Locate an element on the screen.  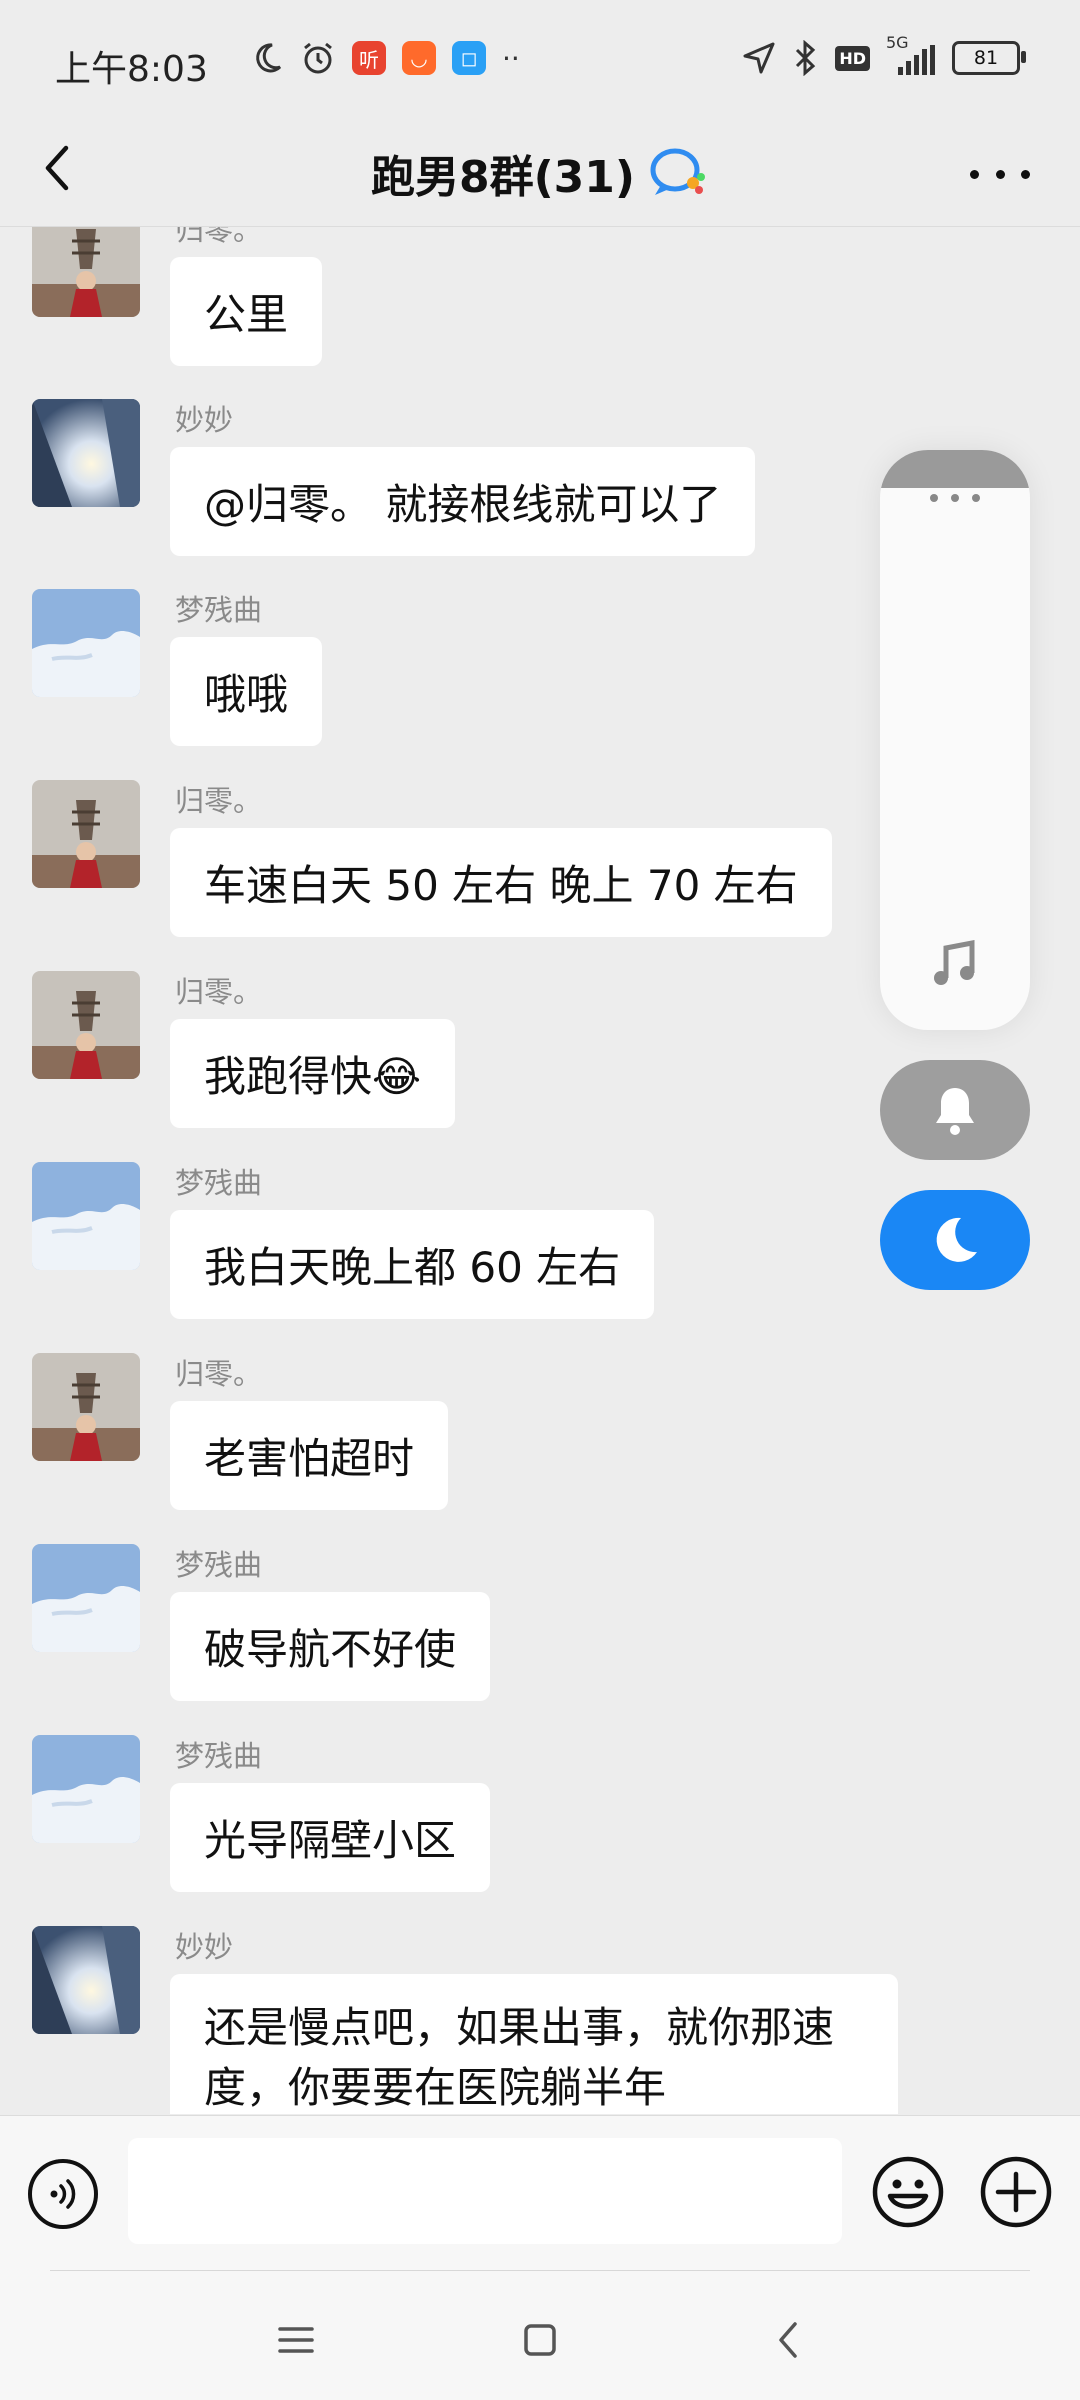
laughing-tears-emoji-icon: 😂 is located at coordinates (397, 1076).